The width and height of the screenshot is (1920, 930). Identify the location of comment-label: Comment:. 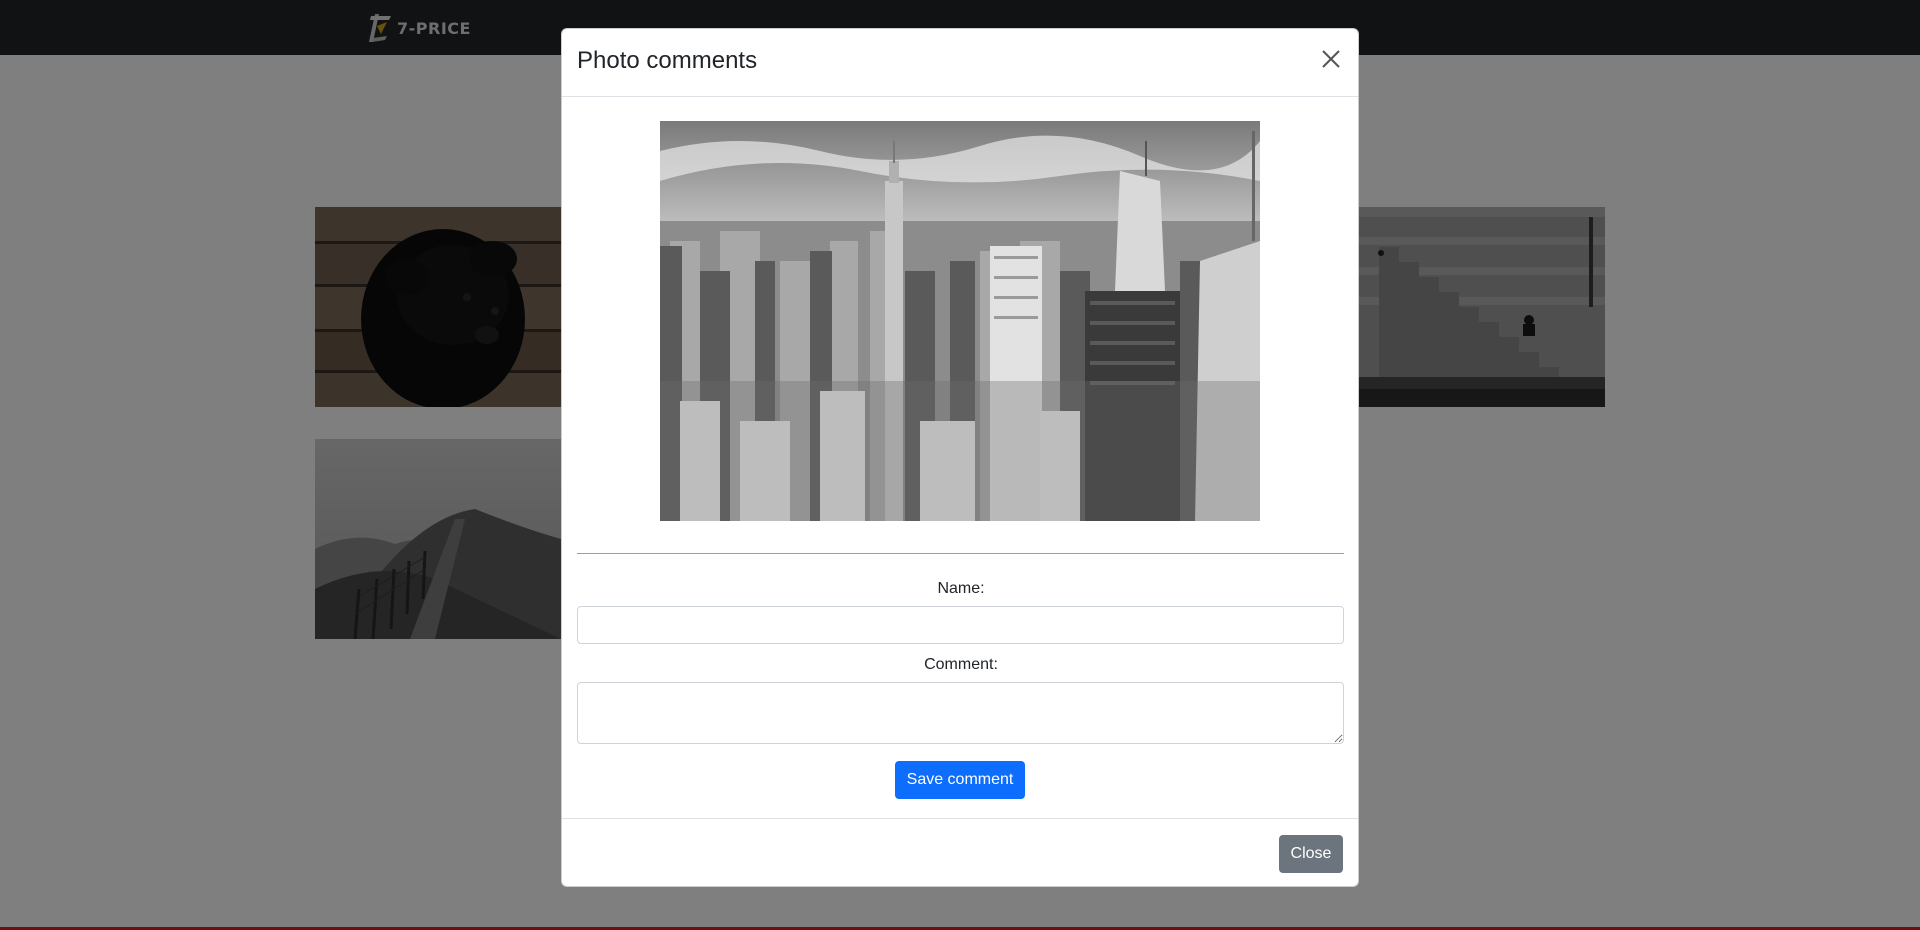
(961, 664).